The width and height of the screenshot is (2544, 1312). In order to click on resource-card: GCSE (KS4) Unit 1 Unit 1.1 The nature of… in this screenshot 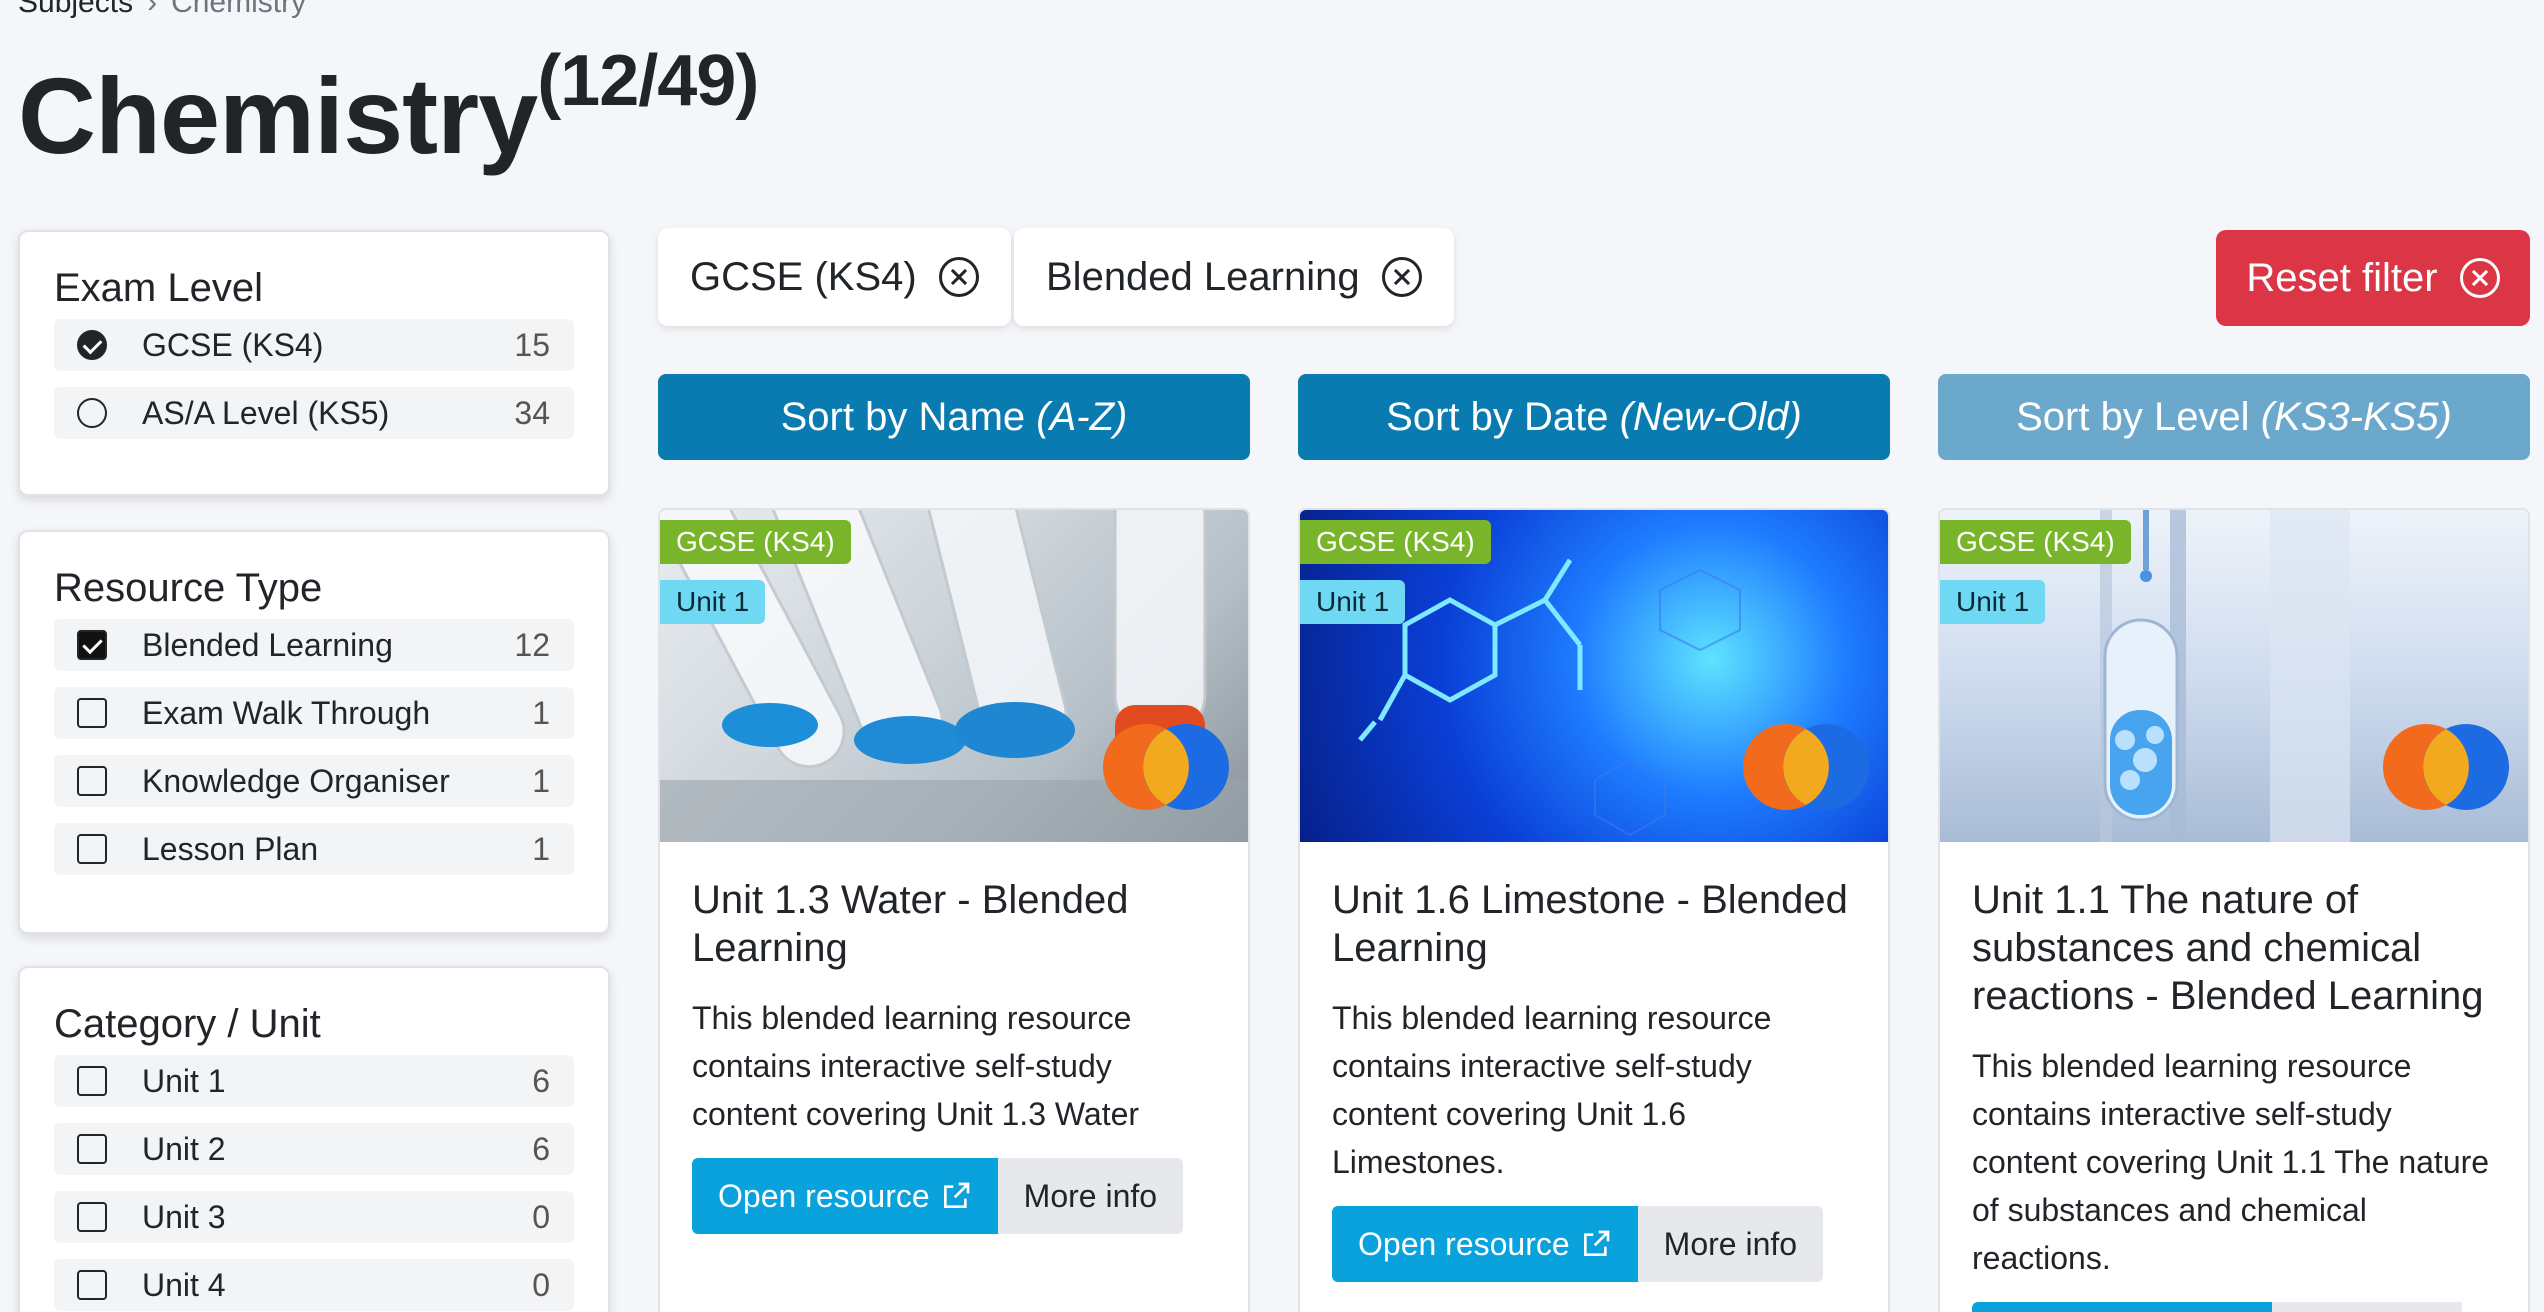, I will do `click(2234, 910)`.